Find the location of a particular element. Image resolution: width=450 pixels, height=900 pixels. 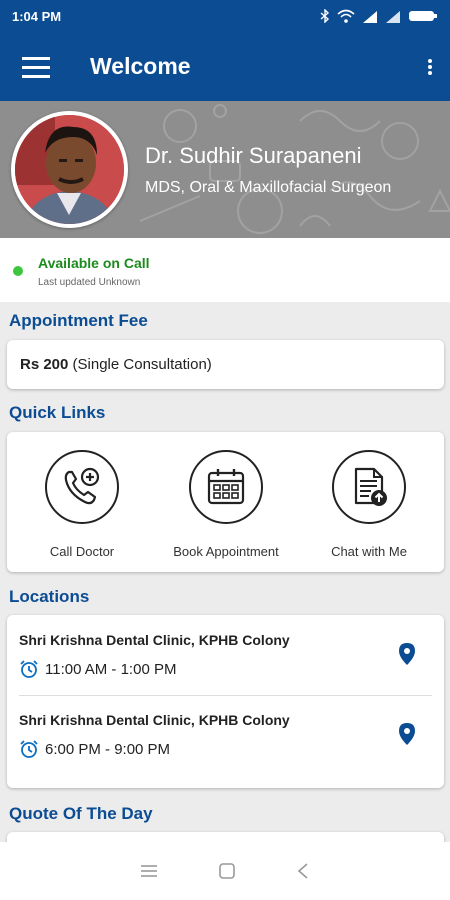

wifi-icon is located at coordinates (346, 16).